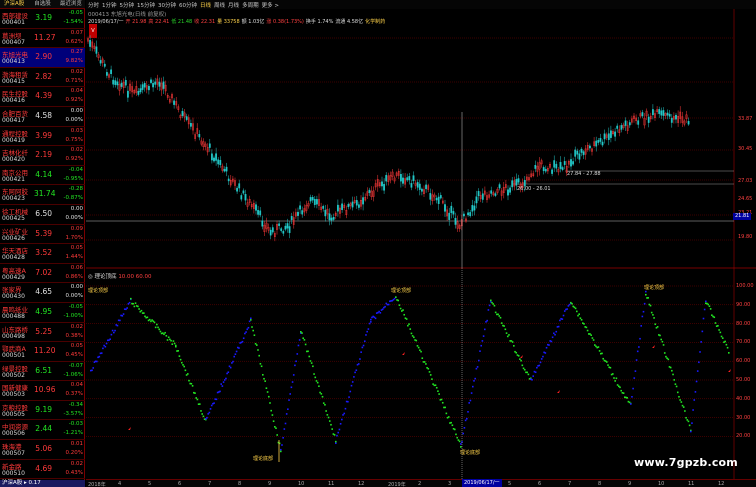  Describe the element at coordinates (102, 277) in the screenshot. I see `indicator-name: ◎ 理论顶底` at that location.